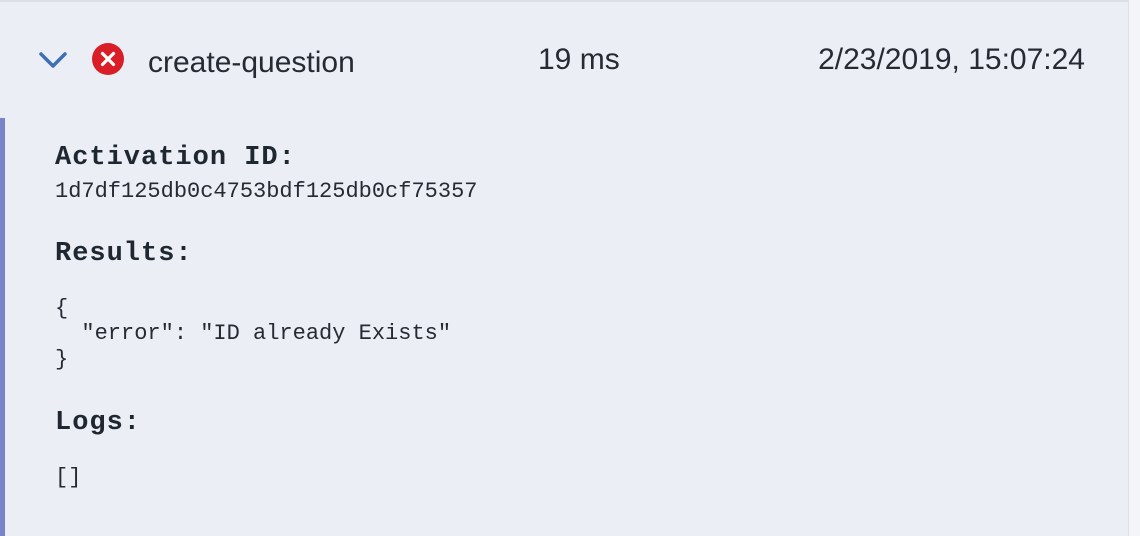  What do you see at coordinates (62, 308) in the screenshot?
I see `results-line-1: {` at bounding box center [62, 308].